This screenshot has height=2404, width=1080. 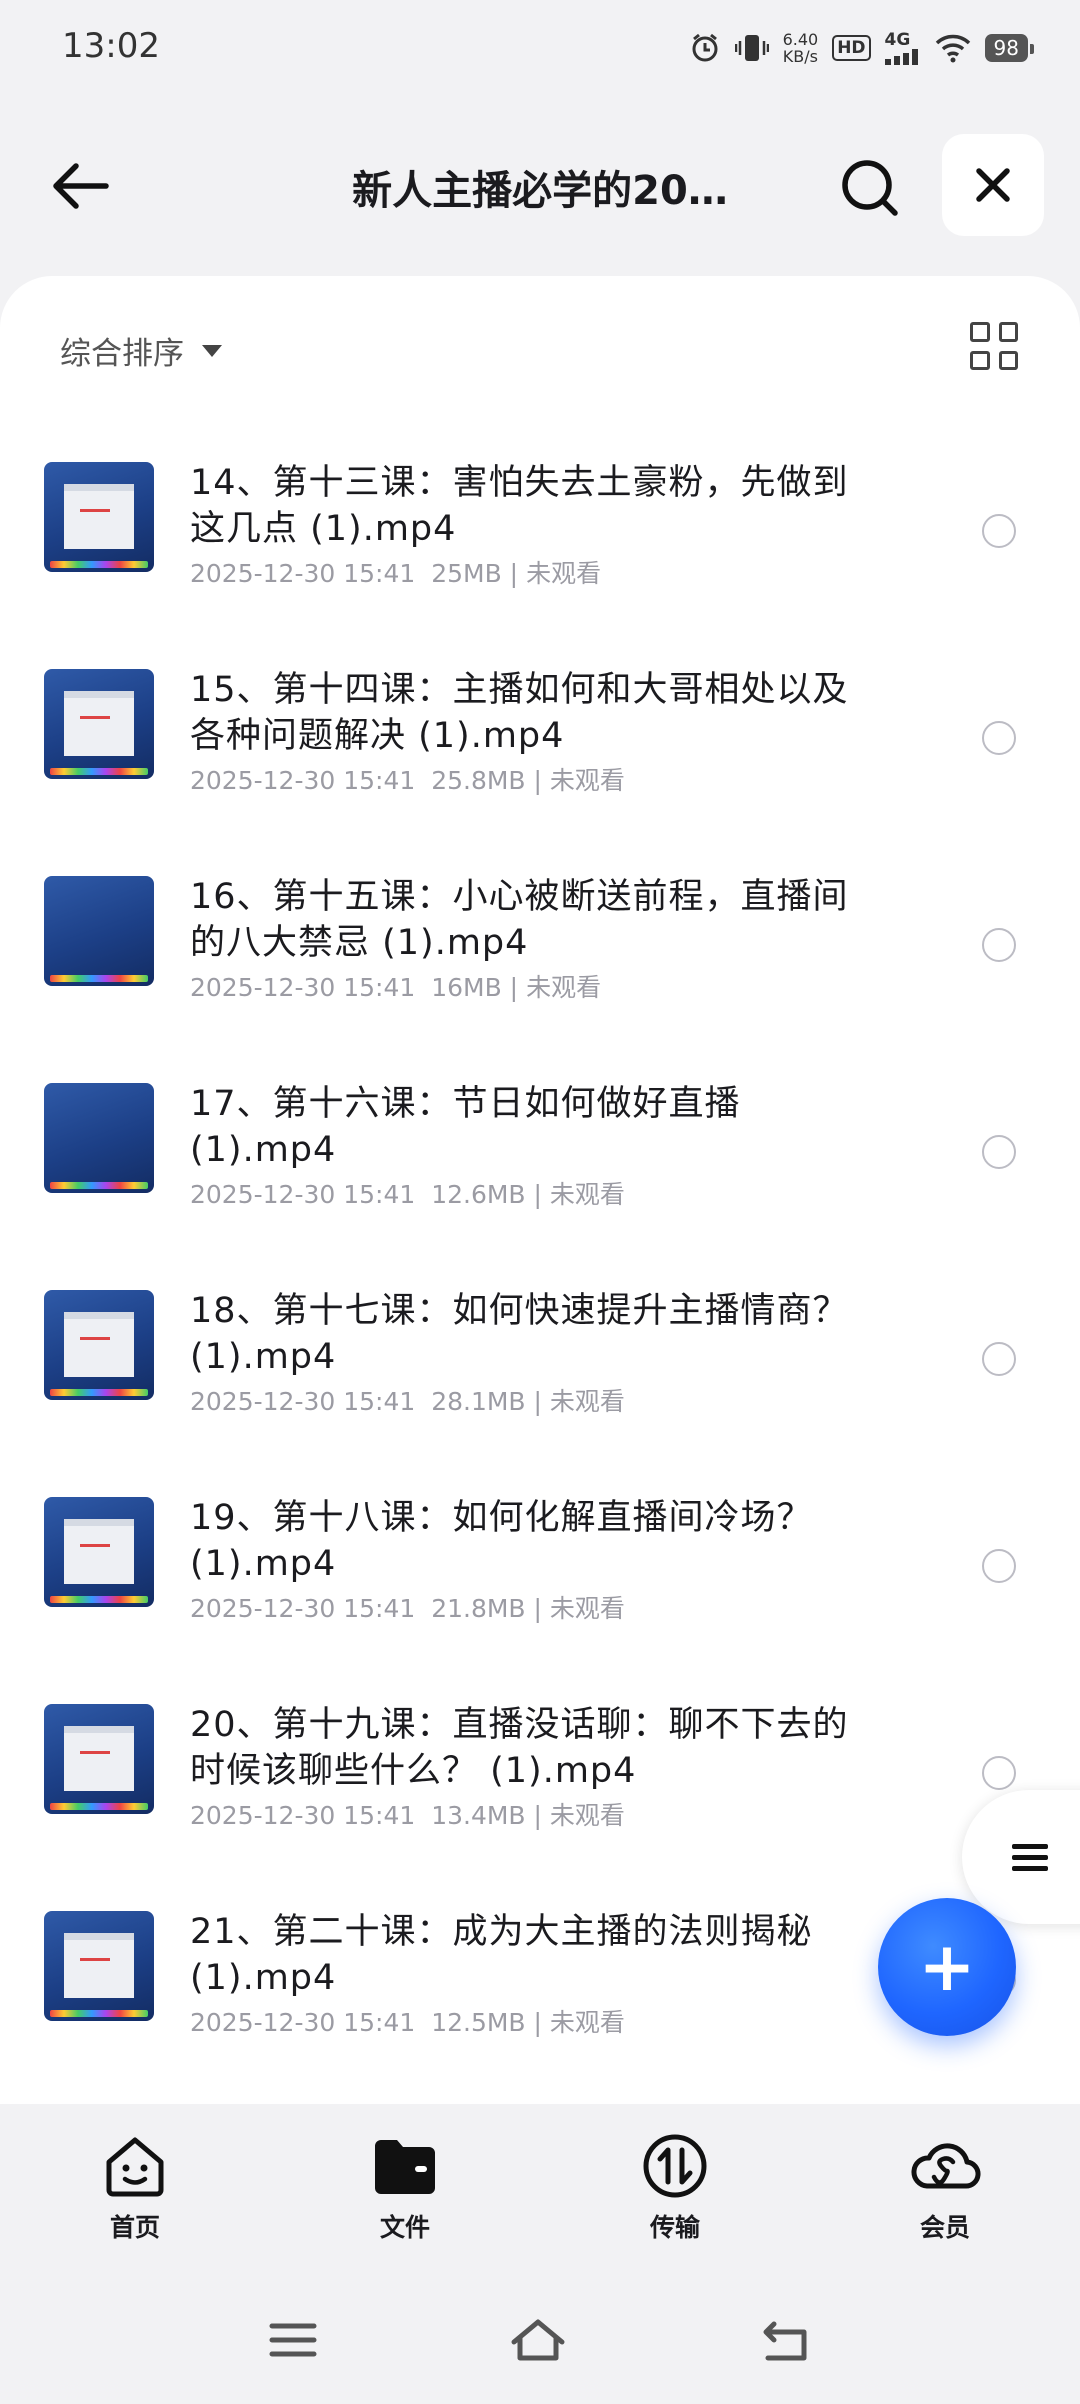 I want to click on folder-icon, so click(x=405, y=2167).